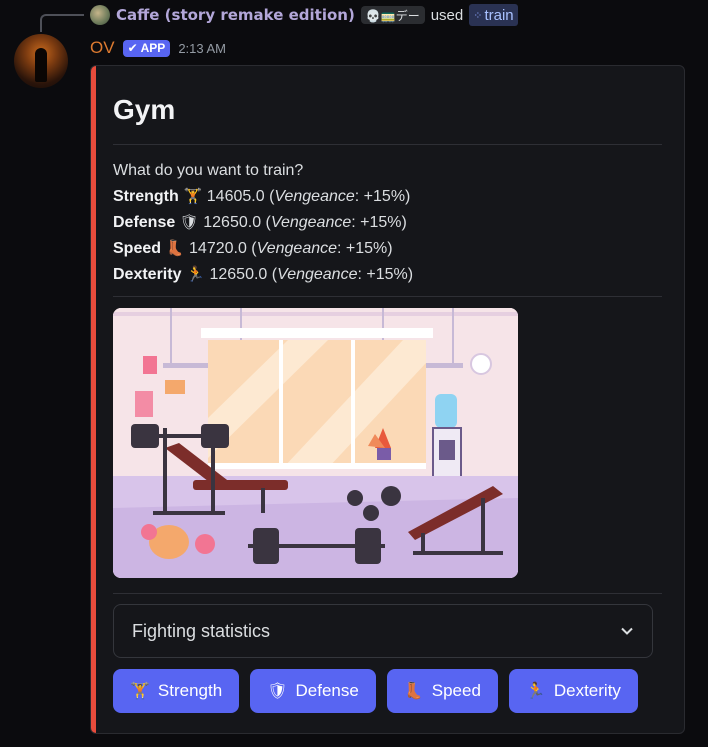  What do you see at coordinates (235, 15) in the screenshot?
I see `reply-user-name: Caffe (story remake edition)` at bounding box center [235, 15].